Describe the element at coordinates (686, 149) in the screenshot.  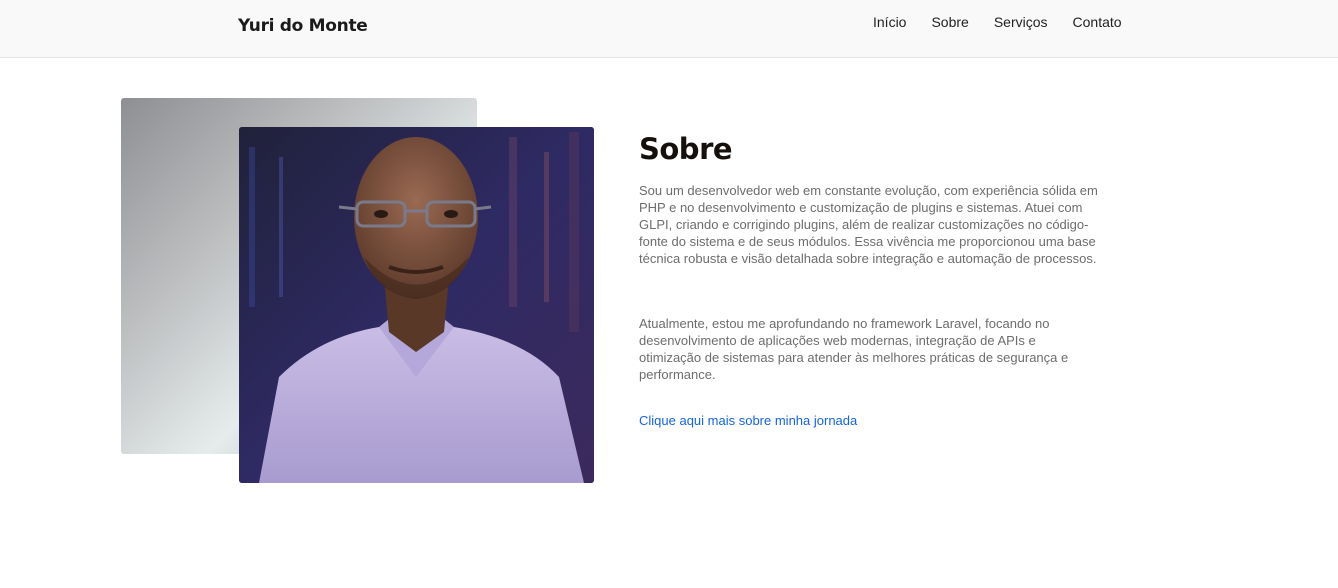
I see `section-title: Sobre` at that location.